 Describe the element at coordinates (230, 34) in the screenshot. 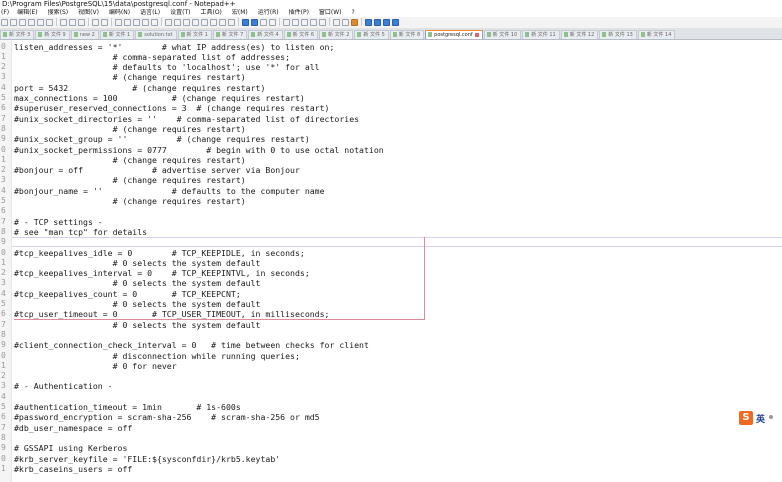

I see `file-tab: 新 文件 7` at that location.